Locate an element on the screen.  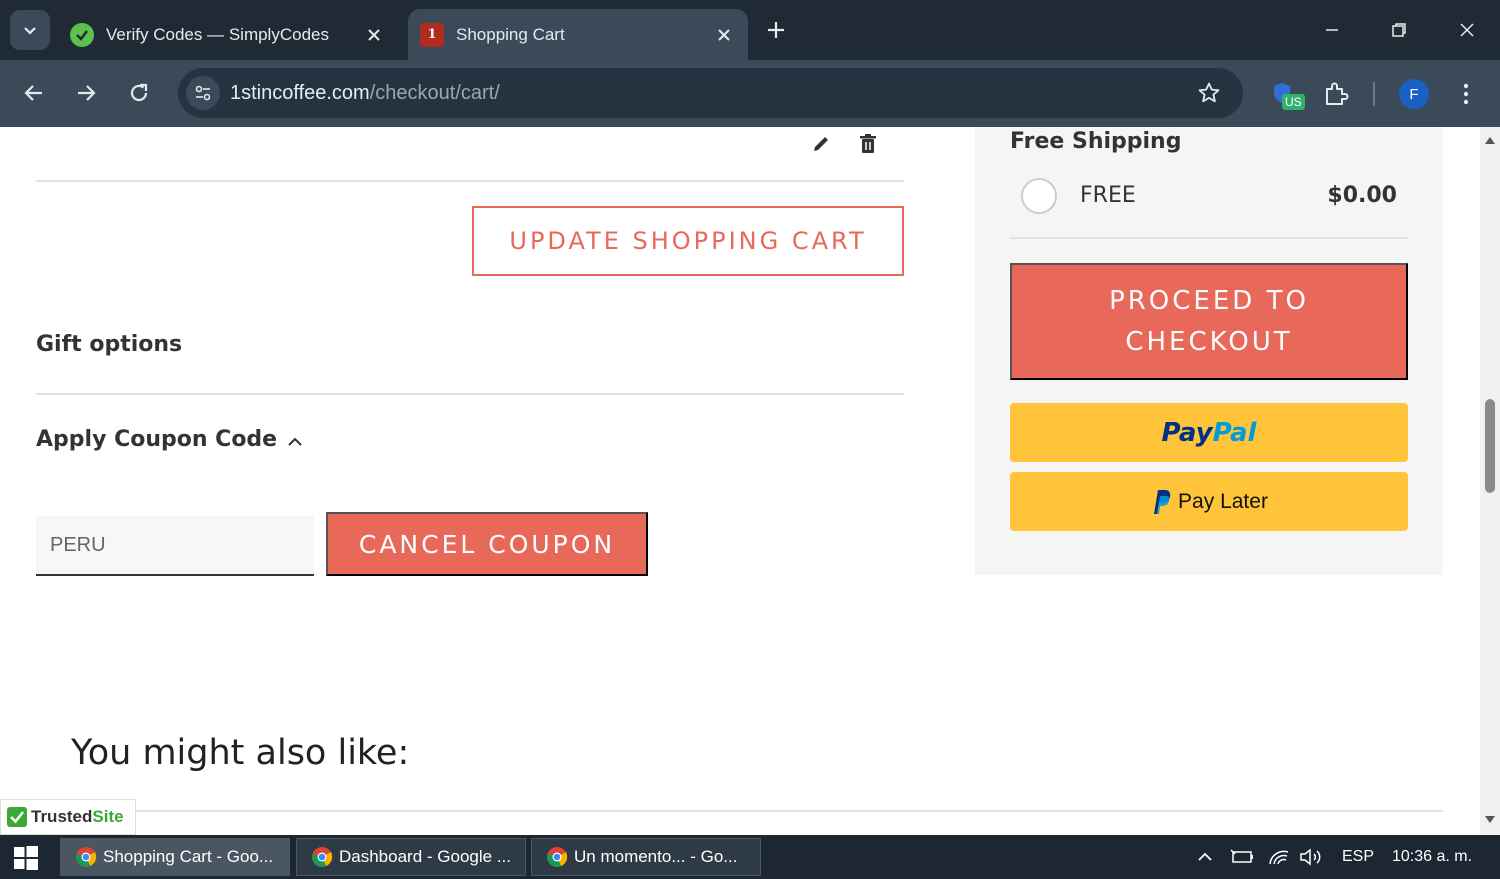
paypal-logo: PayPal is located at coordinates (1209, 433).